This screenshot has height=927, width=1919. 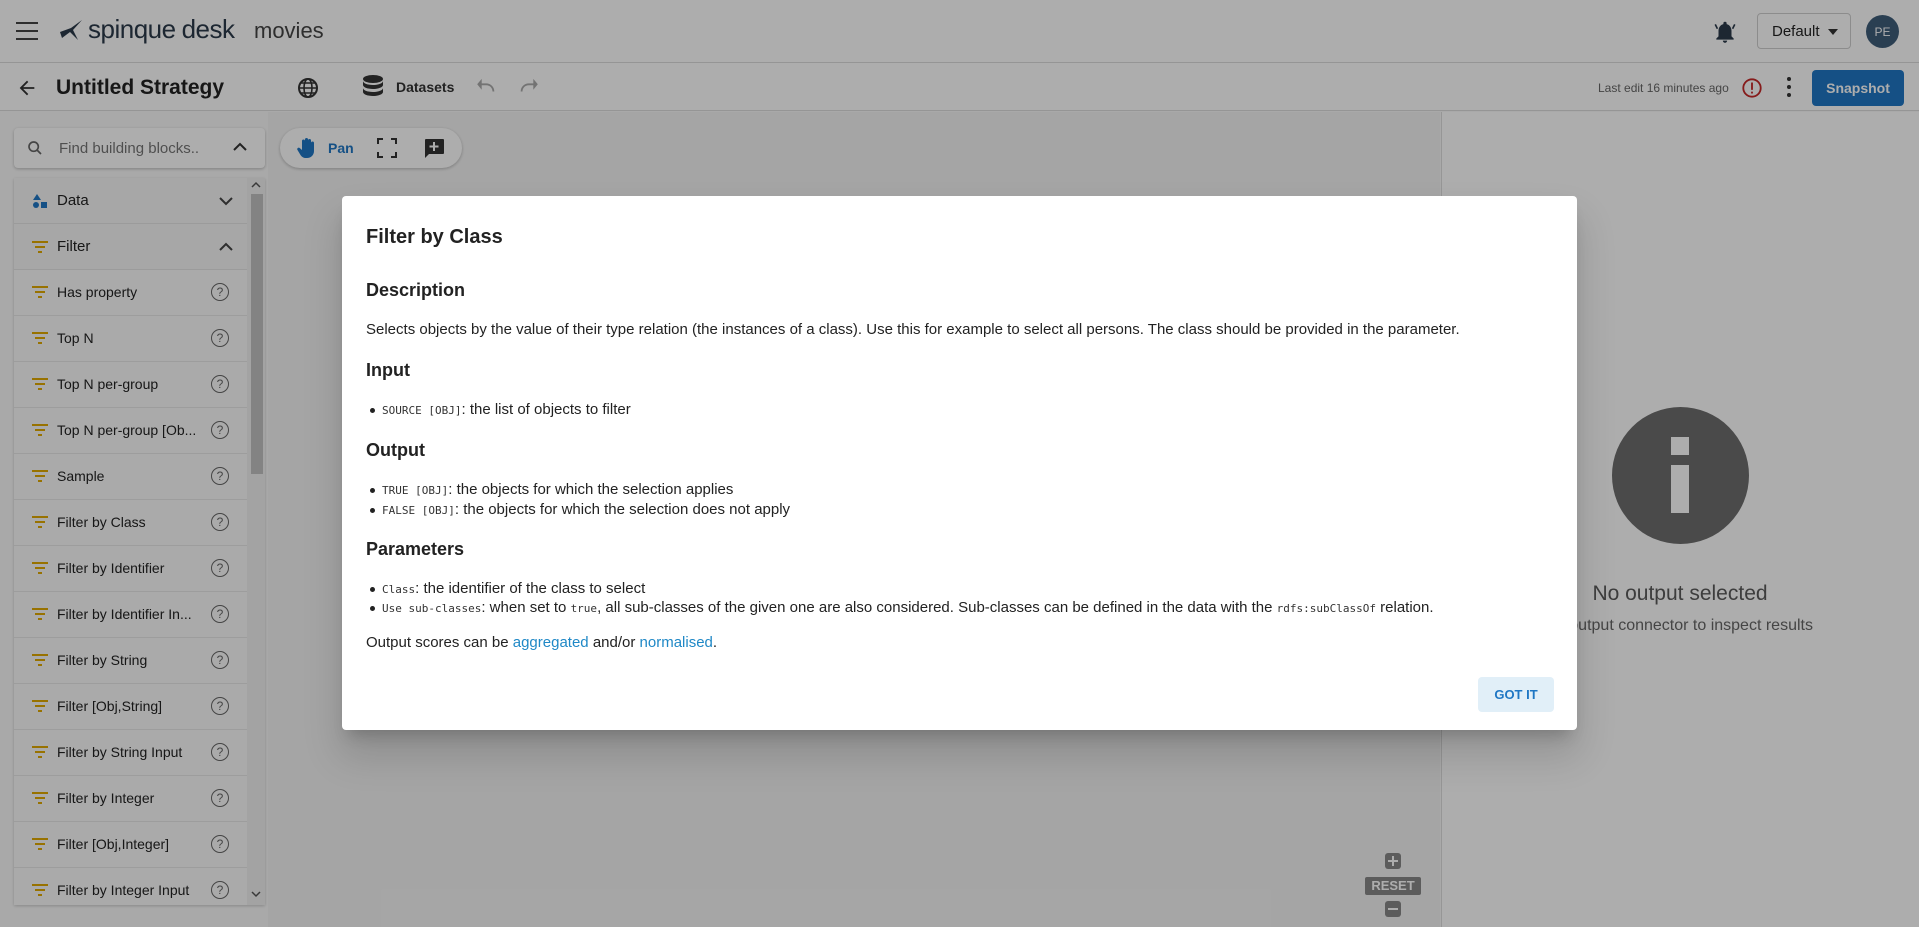 What do you see at coordinates (399, 589) in the screenshot?
I see `param-class-code: Class` at bounding box center [399, 589].